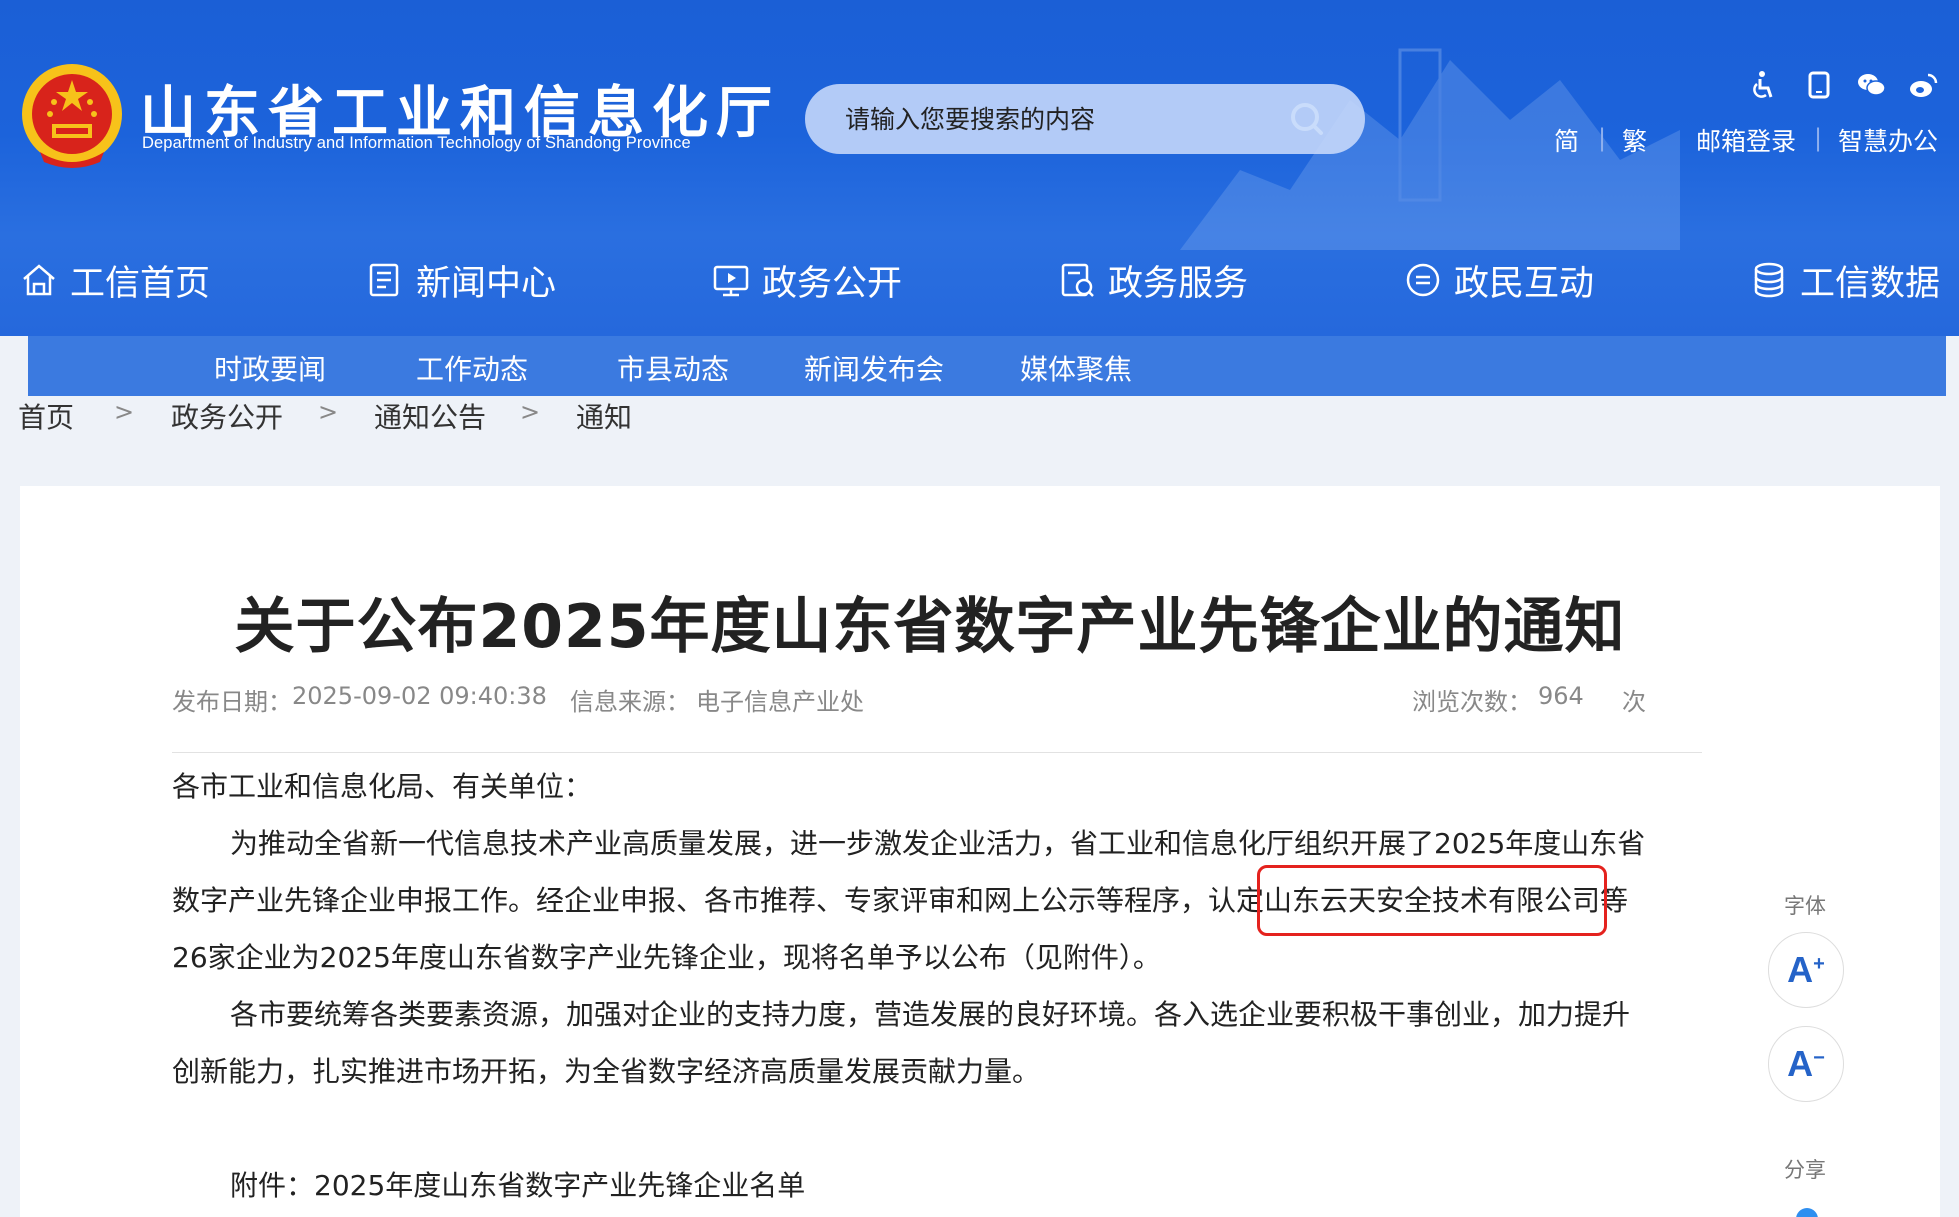  What do you see at coordinates (1819, 963) in the screenshot?
I see `plus-icon: +` at bounding box center [1819, 963].